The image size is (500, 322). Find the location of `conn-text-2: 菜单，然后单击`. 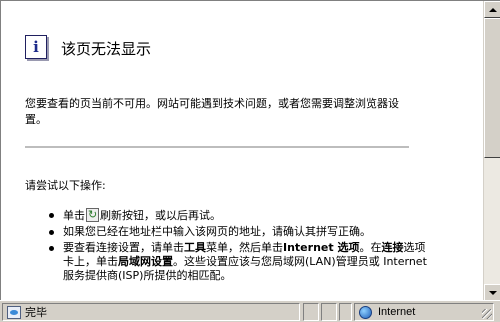

conn-text-2: 菜单，然后单击 is located at coordinates (244, 247).